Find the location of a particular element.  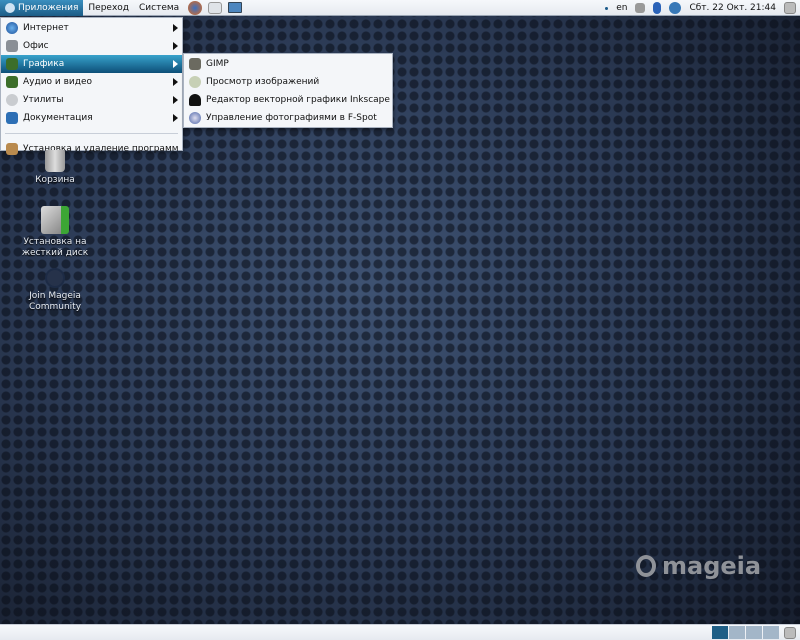

menu-item-gimp: GIMP is located at coordinates (288, 64).